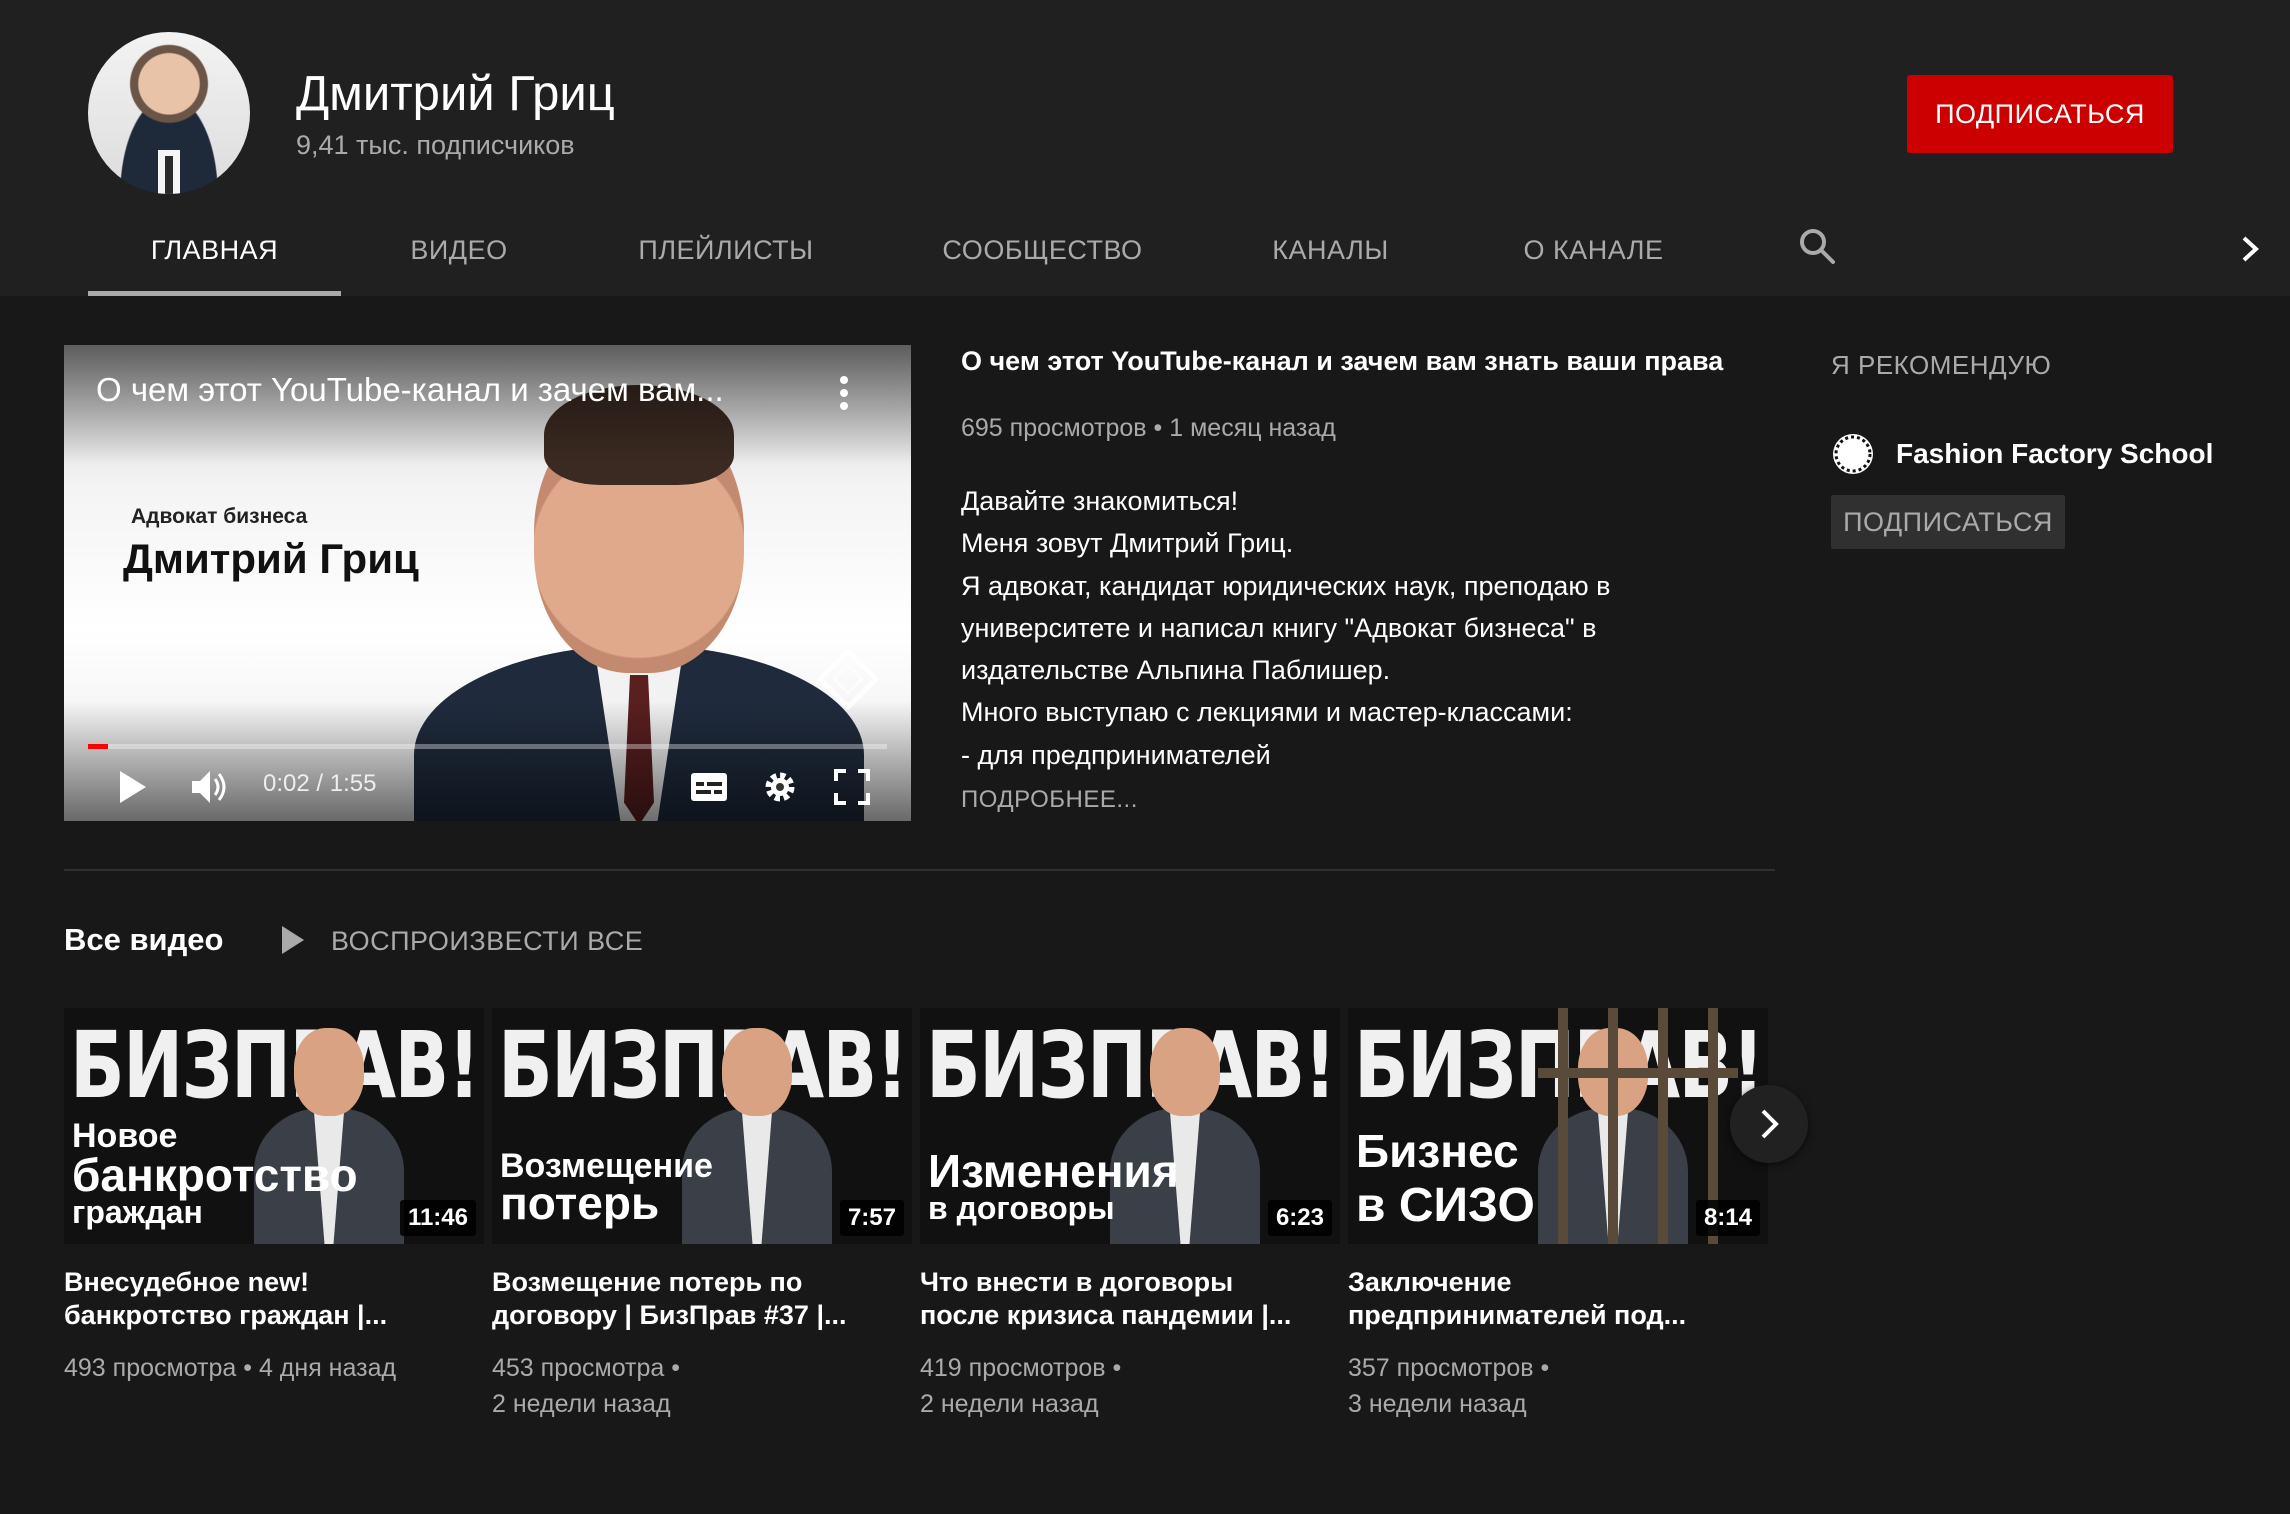 Image resolution: width=2290 pixels, height=1514 pixels. What do you see at coordinates (848, 679) in the screenshot?
I see `channel-watermark-icon` at bounding box center [848, 679].